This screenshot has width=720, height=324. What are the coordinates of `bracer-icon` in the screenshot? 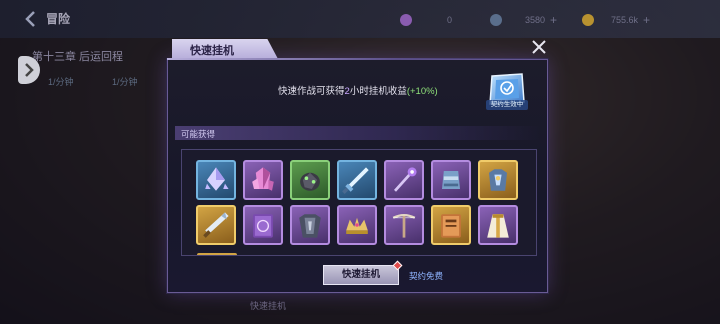 It's located at (451, 180).